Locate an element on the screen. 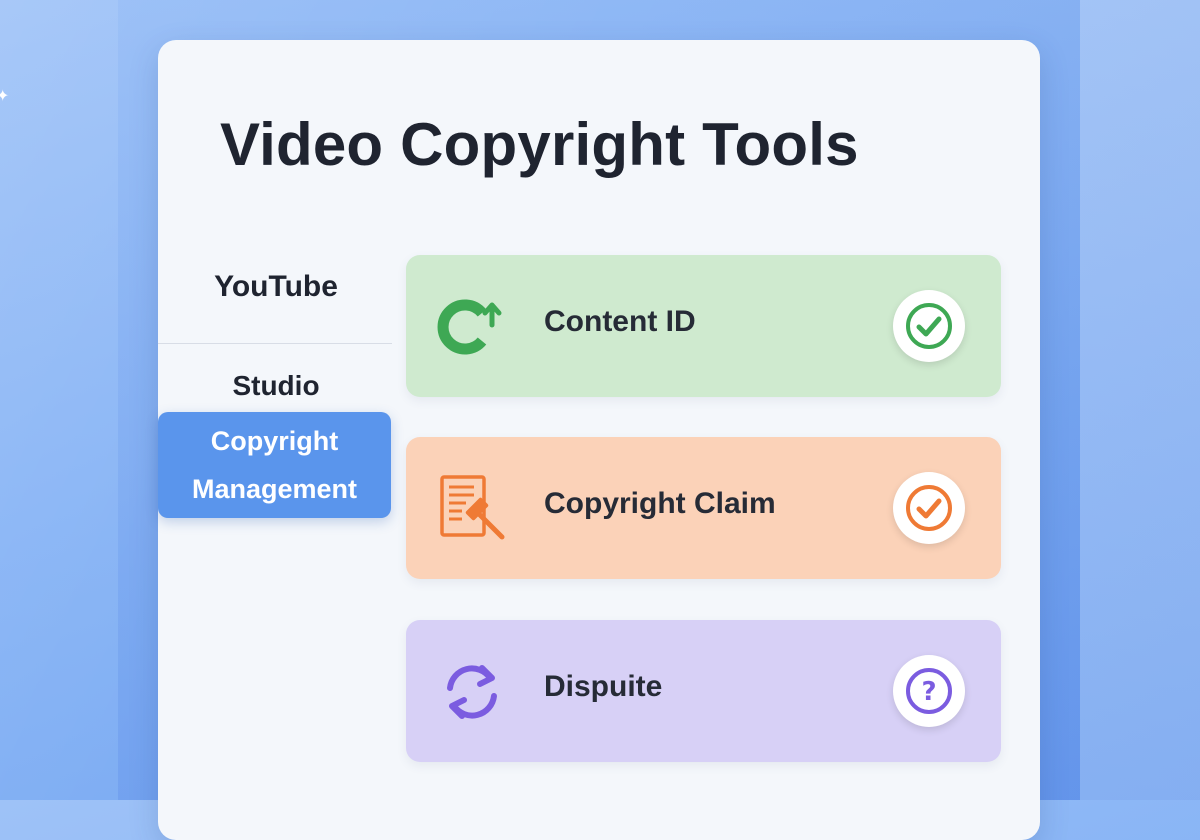  question-icon: ? is located at coordinates (929, 691).